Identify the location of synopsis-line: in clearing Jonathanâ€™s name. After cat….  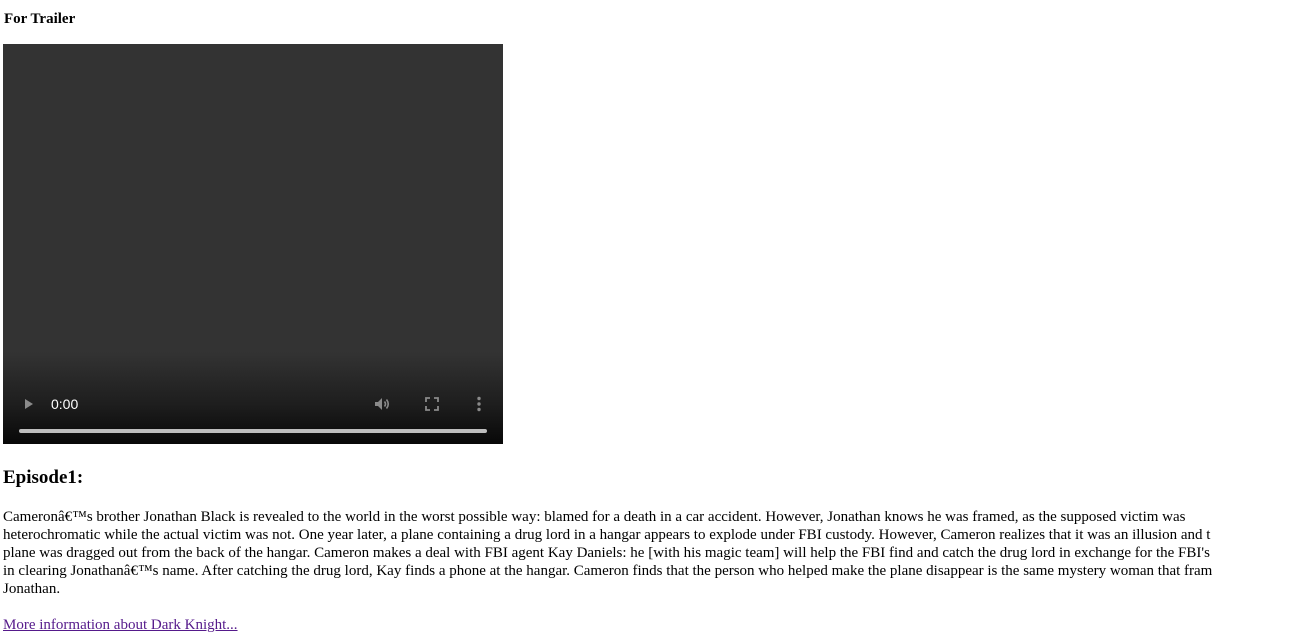
(608, 571).